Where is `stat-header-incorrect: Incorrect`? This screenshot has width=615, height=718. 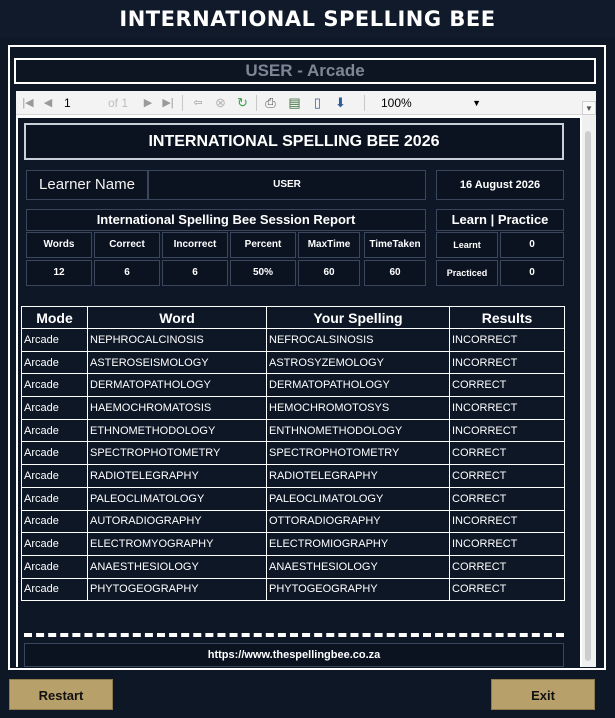 stat-header-incorrect: Incorrect is located at coordinates (195, 245).